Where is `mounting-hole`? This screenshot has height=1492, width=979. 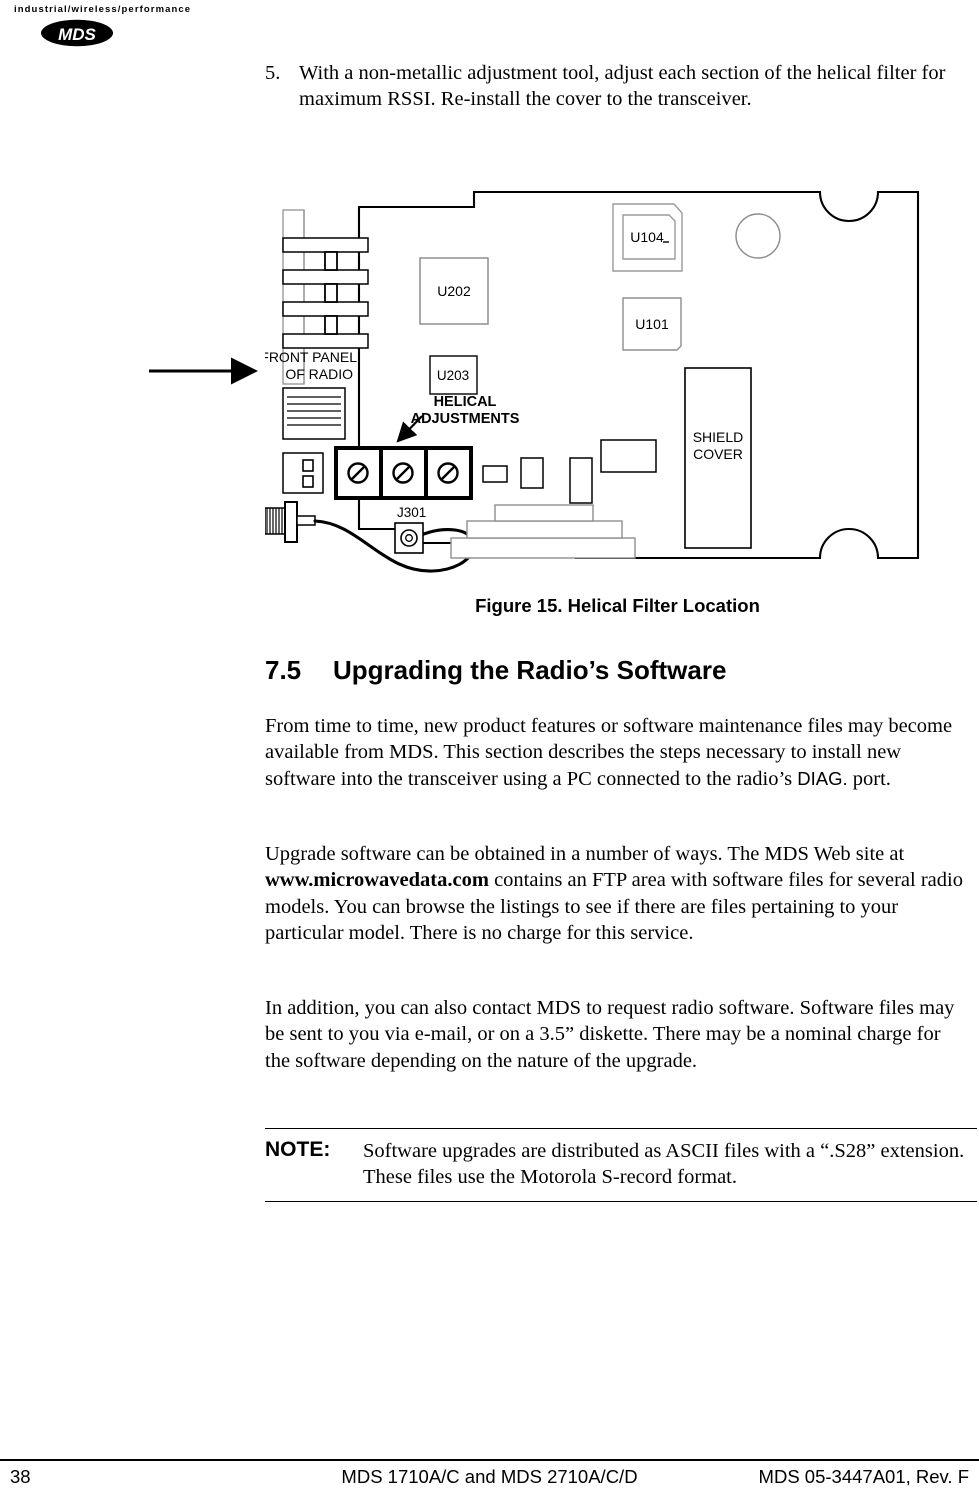
mounting-hole is located at coordinates (758, 236).